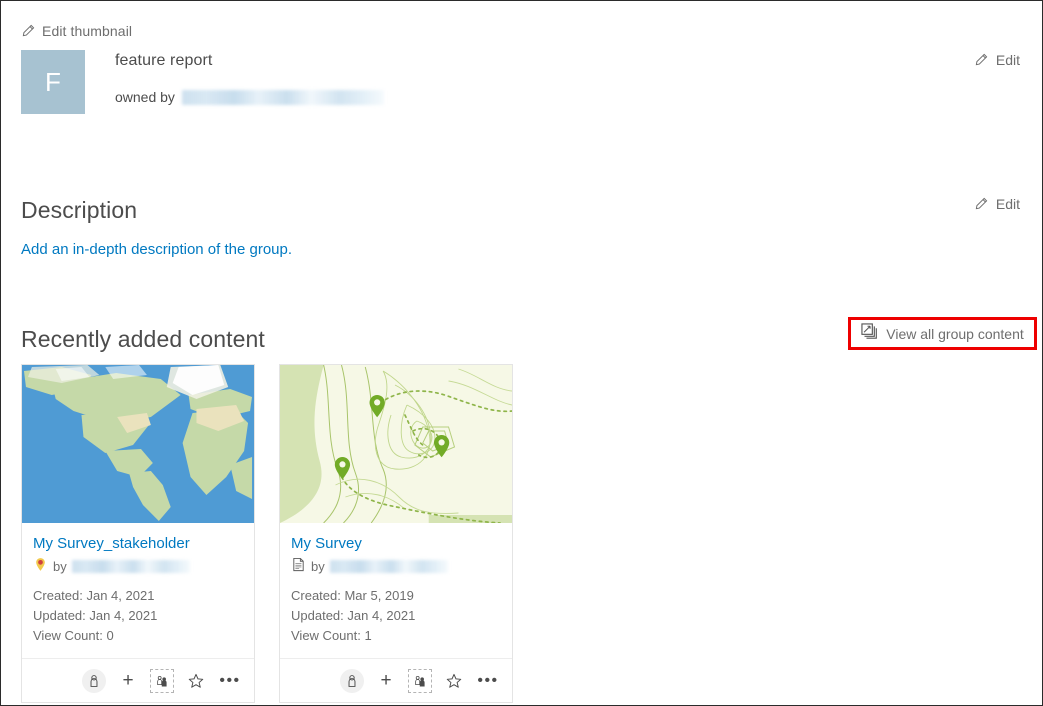 The height and width of the screenshot is (706, 1043). Describe the element at coordinates (145, 97) in the screenshot. I see `owned-by-label: owned by` at that location.